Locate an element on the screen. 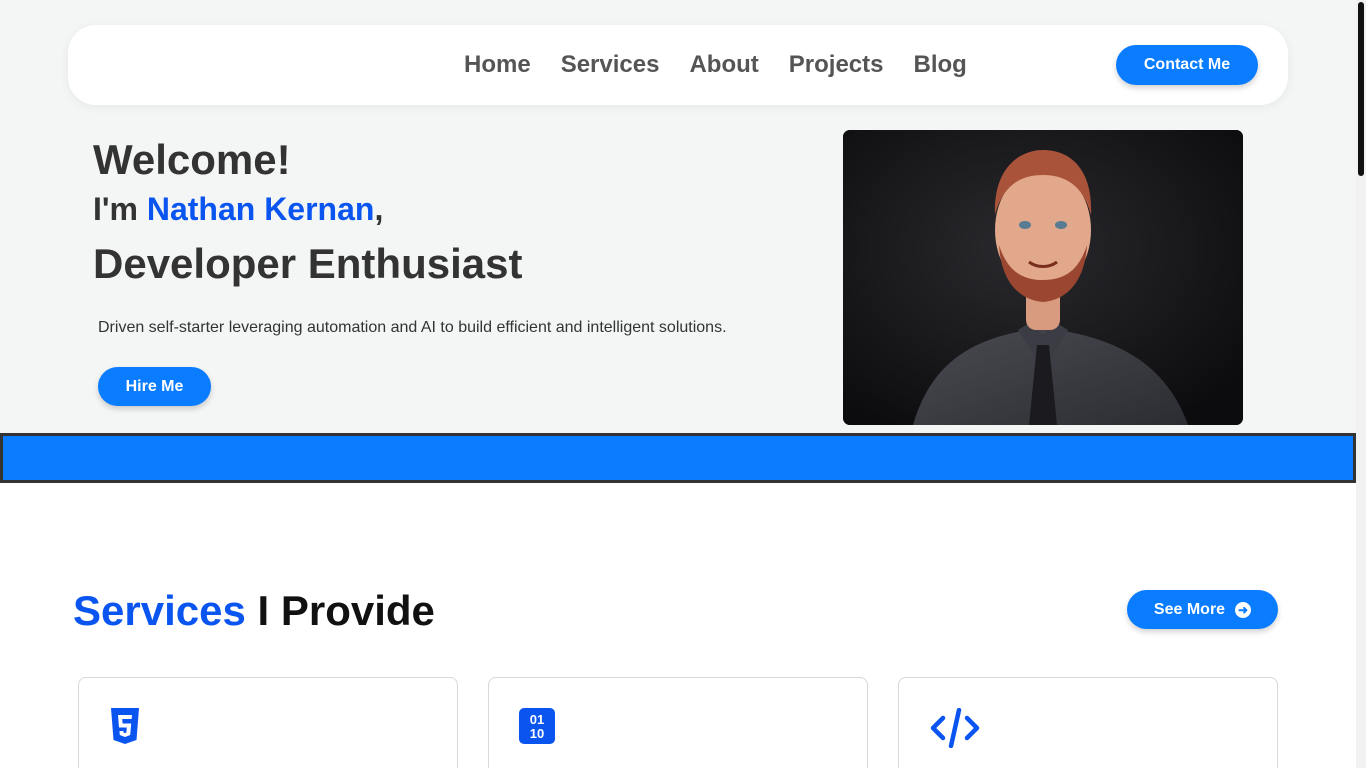 The height and width of the screenshot is (768, 1366). nav-link-projects: Projects is located at coordinates (836, 65).